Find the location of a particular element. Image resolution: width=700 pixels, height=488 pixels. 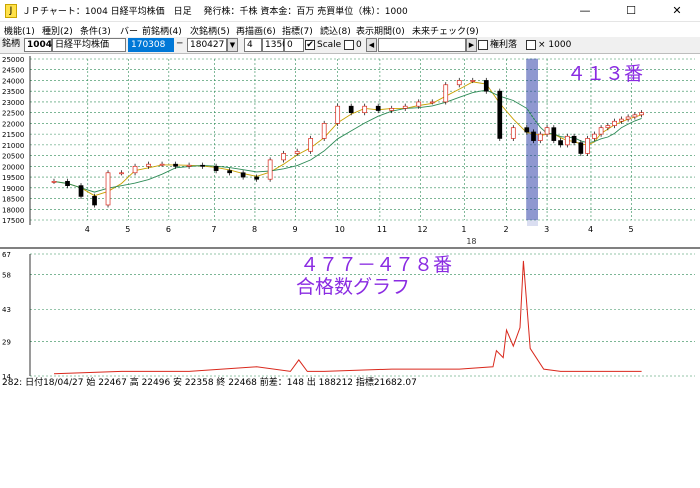

menu-redraw: 再描画(6) is located at coordinates (256, 30).